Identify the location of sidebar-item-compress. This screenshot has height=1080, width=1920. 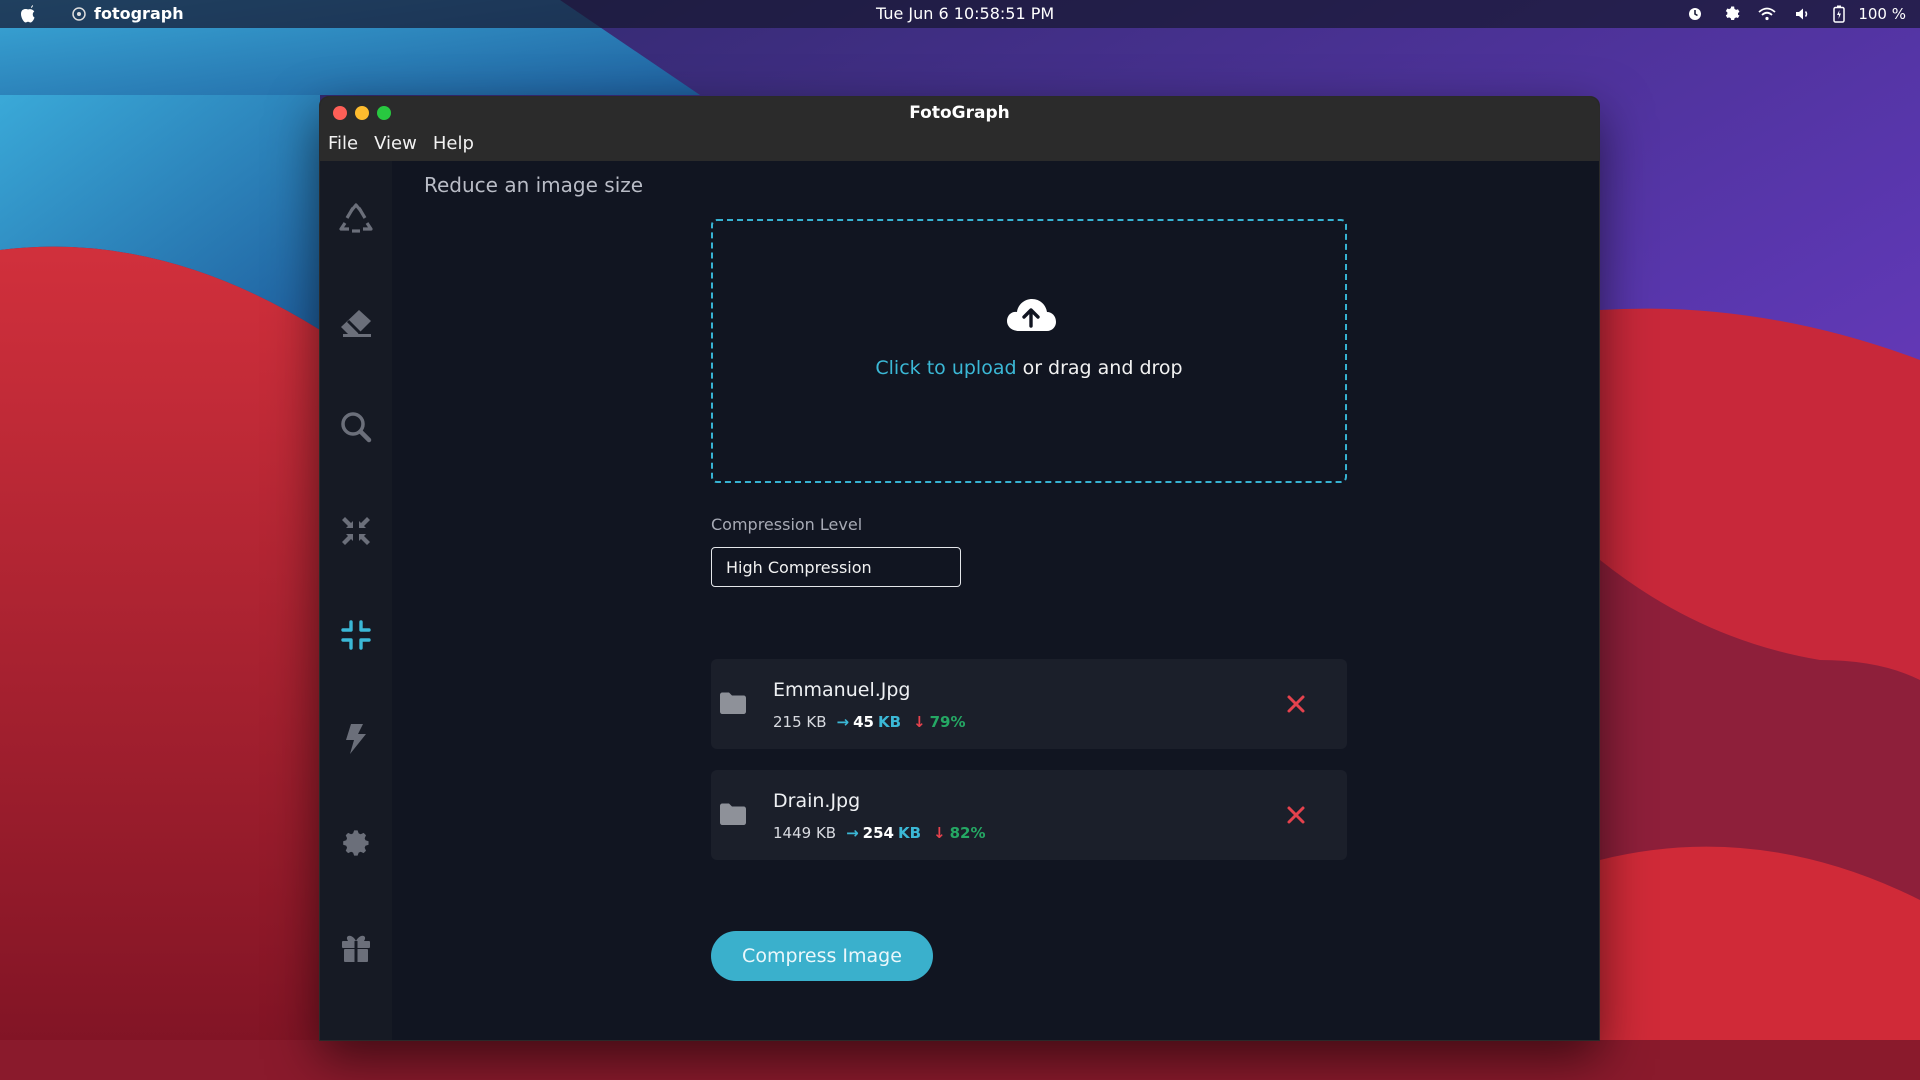
(356, 635).